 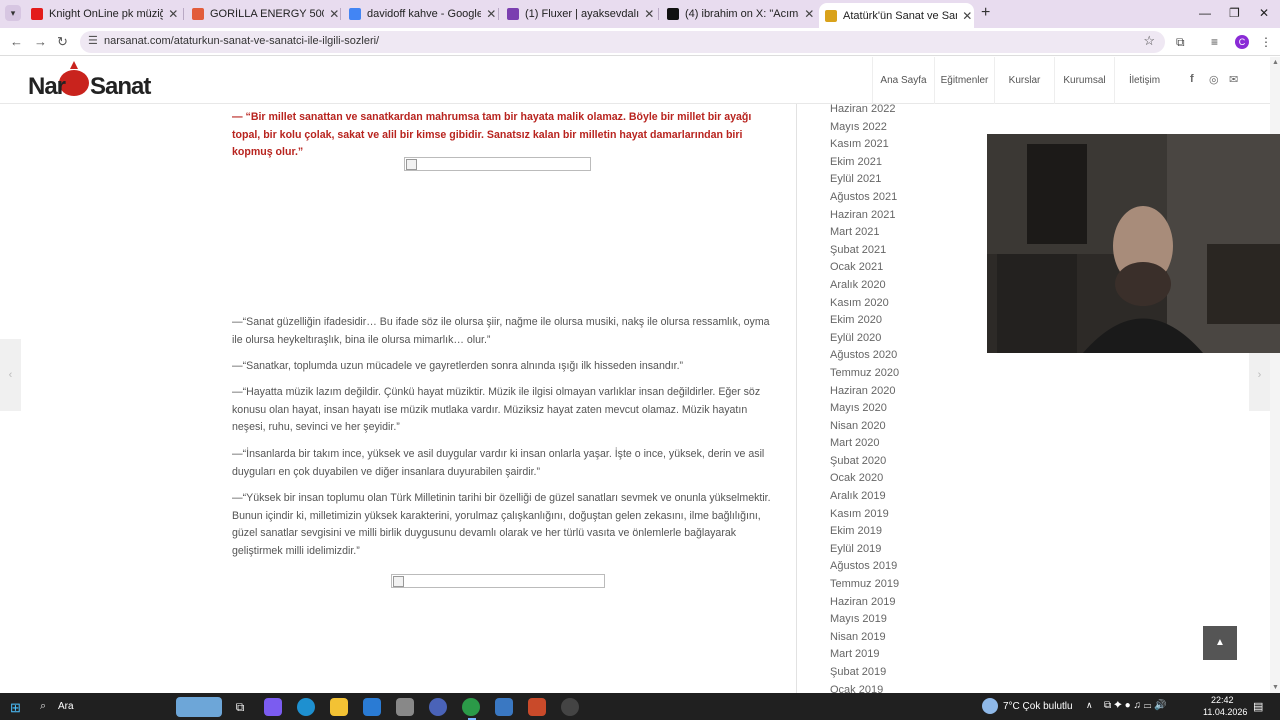 What do you see at coordinates (102, 14) in the screenshot?
I see `browser-tab: Knight OnLine pk müziği 2. - Yo ✕` at bounding box center [102, 14].